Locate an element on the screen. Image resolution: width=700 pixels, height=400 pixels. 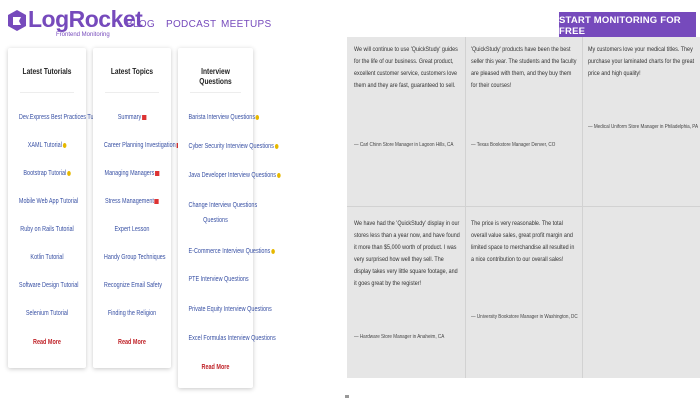
link-label: Java Developer Interview Questions is located at coordinates (232, 174).